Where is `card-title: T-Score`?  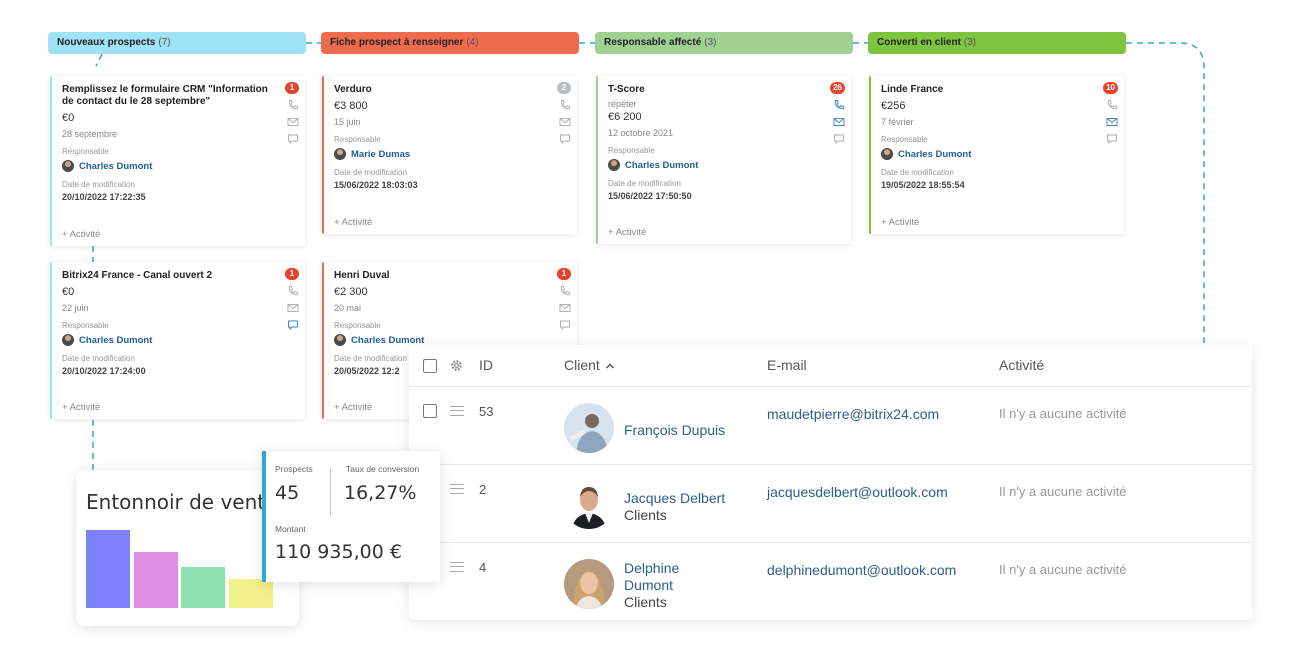
card-title: T-Score is located at coordinates (715, 90).